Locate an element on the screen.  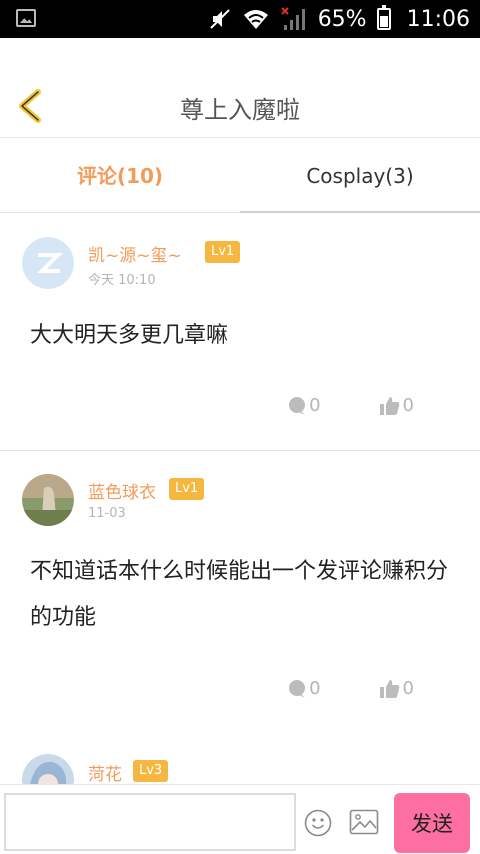
comment-username: 菏花 is located at coordinates (105, 772).